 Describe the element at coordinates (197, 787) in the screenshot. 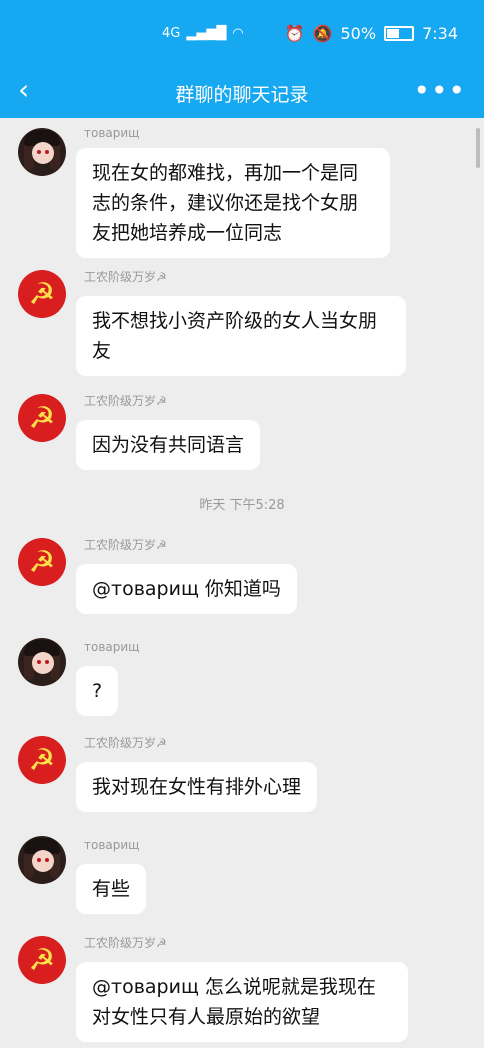

I see `message-bubble: 我对现在女性有排外心理` at that location.